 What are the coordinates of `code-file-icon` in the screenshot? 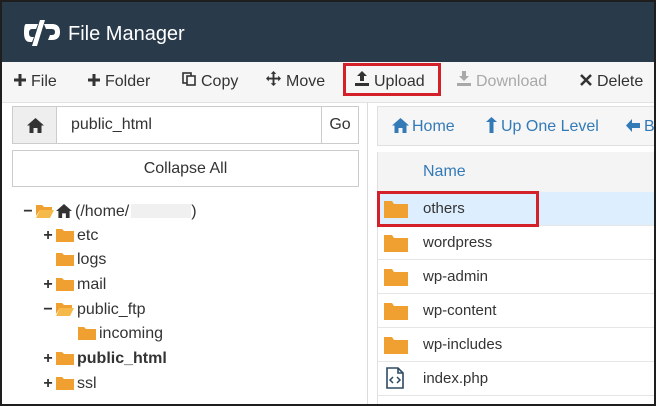 It's located at (395, 378).